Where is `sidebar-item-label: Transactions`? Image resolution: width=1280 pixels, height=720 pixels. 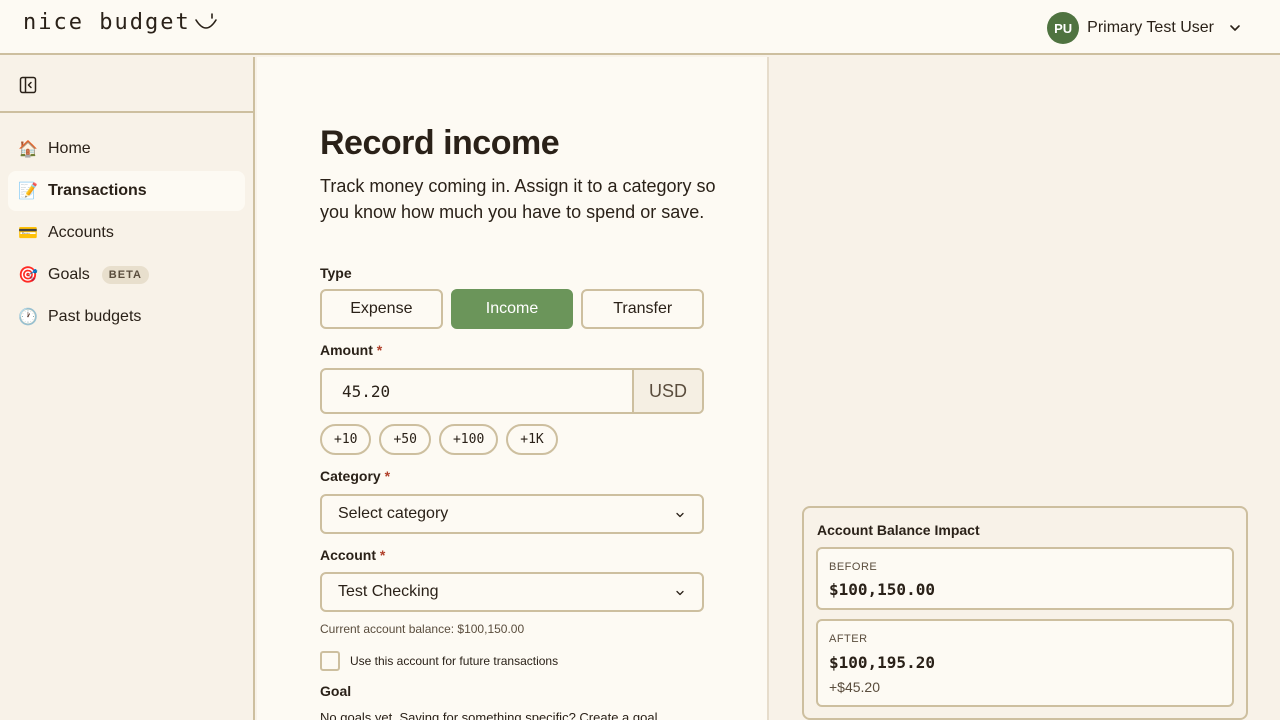 sidebar-item-label: Transactions is located at coordinates (97, 190).